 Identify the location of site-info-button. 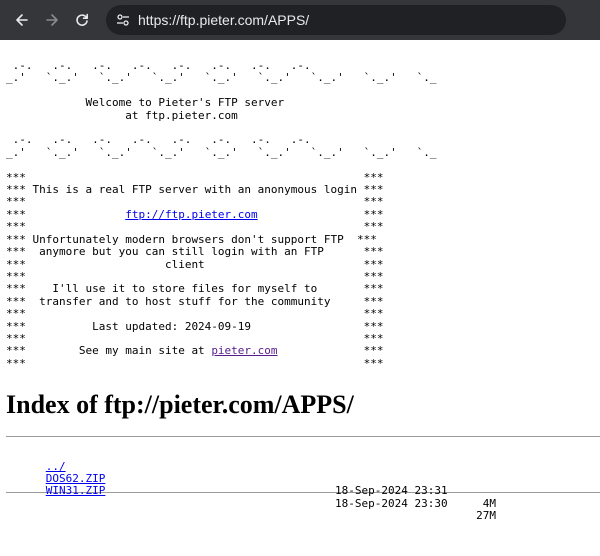
(123, 20).